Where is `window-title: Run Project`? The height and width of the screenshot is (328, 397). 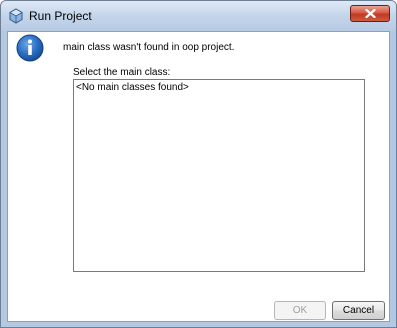 window-title: Run Project is located at coordinates (60, 16).